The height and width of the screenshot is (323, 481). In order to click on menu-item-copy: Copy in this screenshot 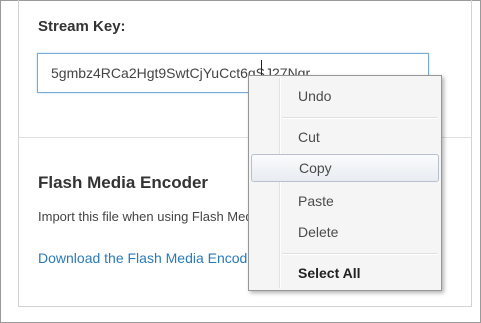, I will do `click(345, 168)`.